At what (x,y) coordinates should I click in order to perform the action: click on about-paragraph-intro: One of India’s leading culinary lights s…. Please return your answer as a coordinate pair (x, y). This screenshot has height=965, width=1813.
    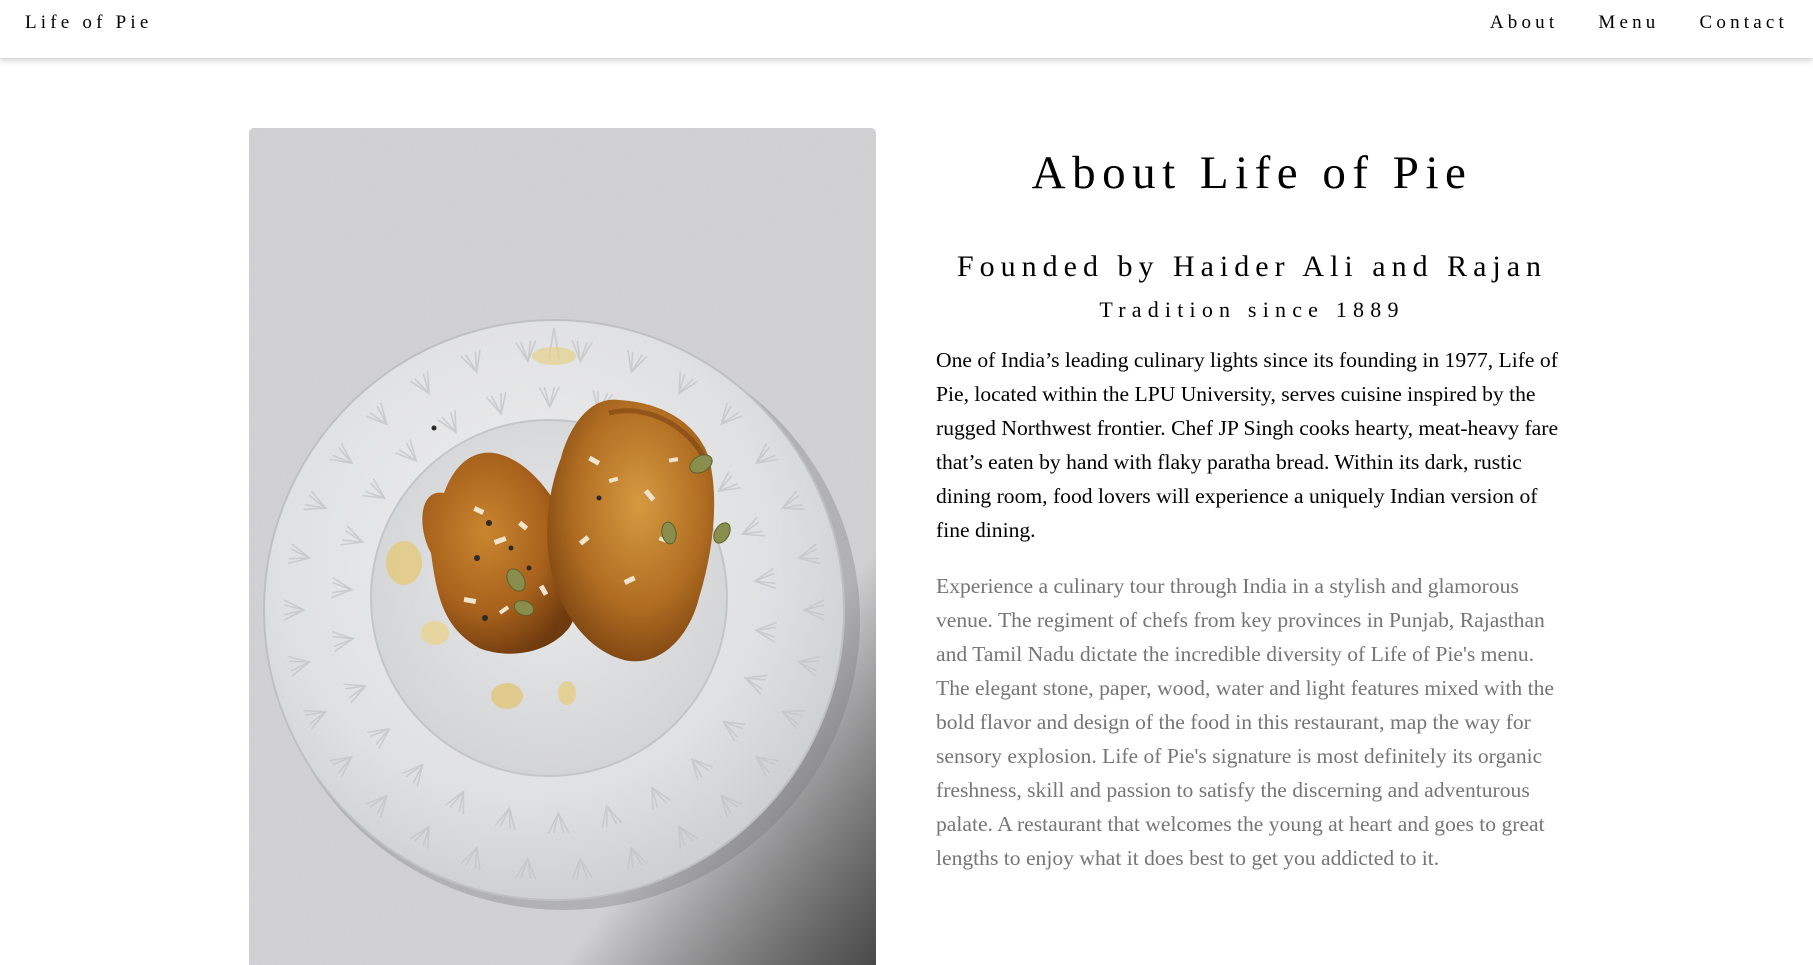
    Looking at the image, I should click on (1247, 445).